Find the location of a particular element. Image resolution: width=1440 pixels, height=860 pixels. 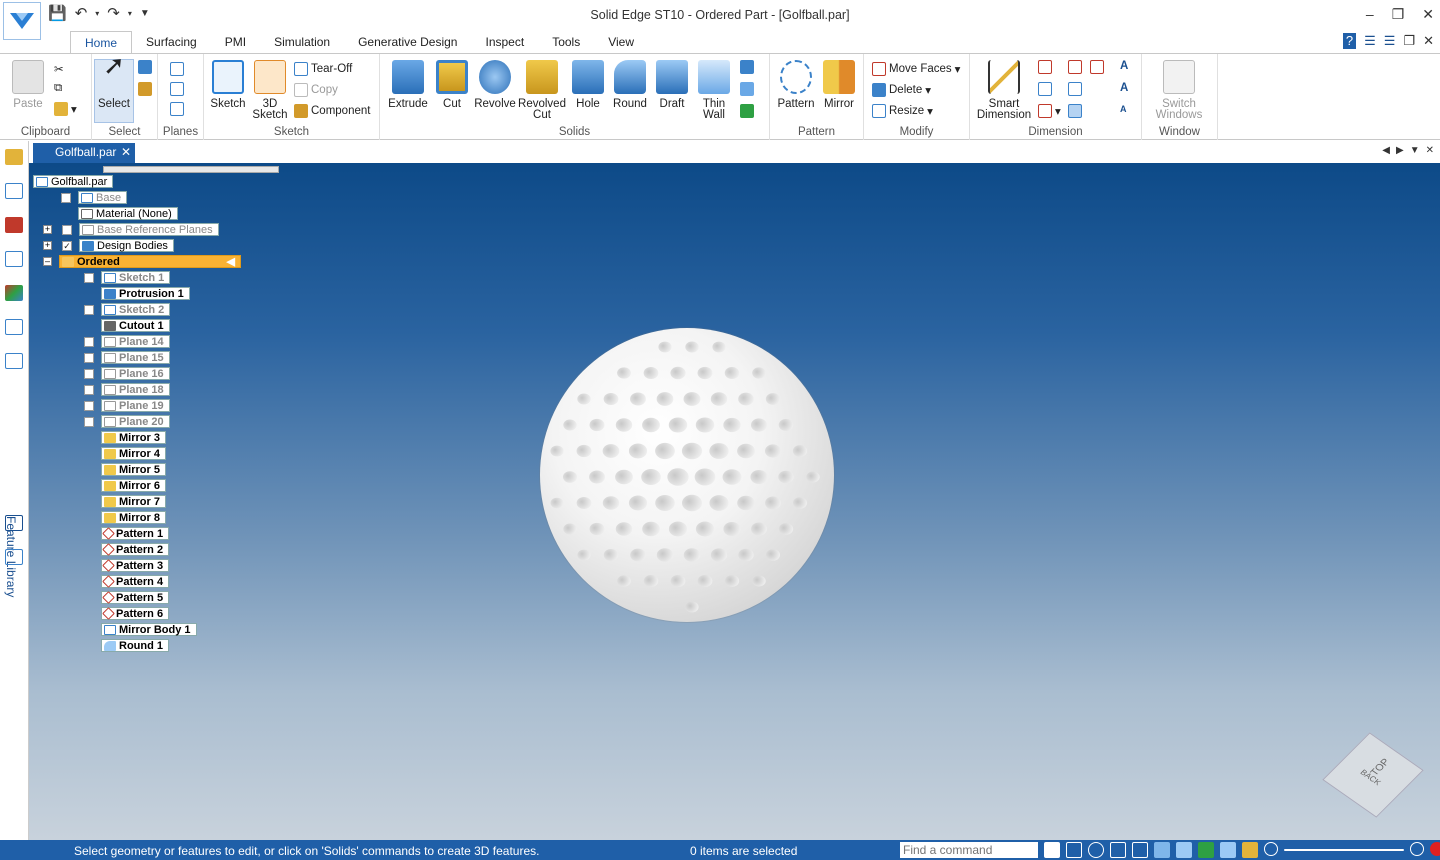

pattern-button: Pattern is located at coordinates (796, 85).